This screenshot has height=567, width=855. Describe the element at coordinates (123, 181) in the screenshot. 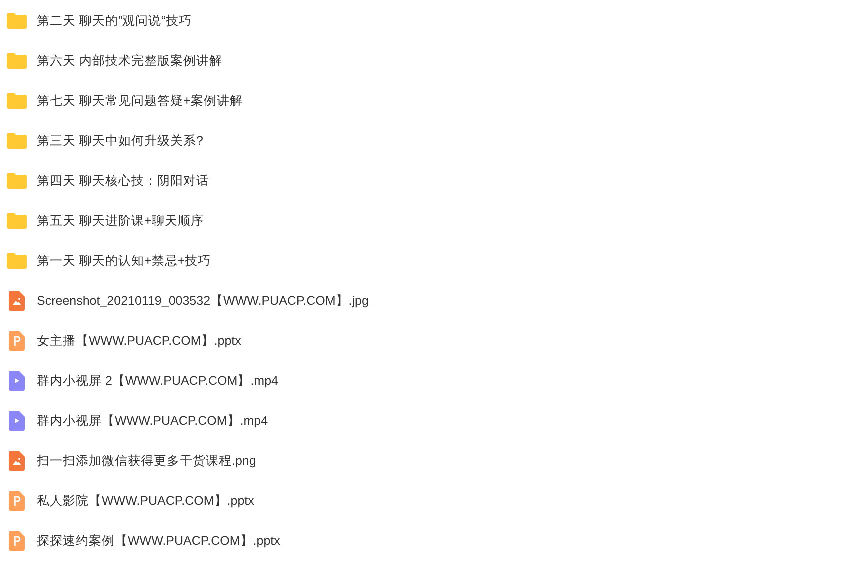

I see `file-name: 第四天 聊天核心技：阴阳对话` at that location.